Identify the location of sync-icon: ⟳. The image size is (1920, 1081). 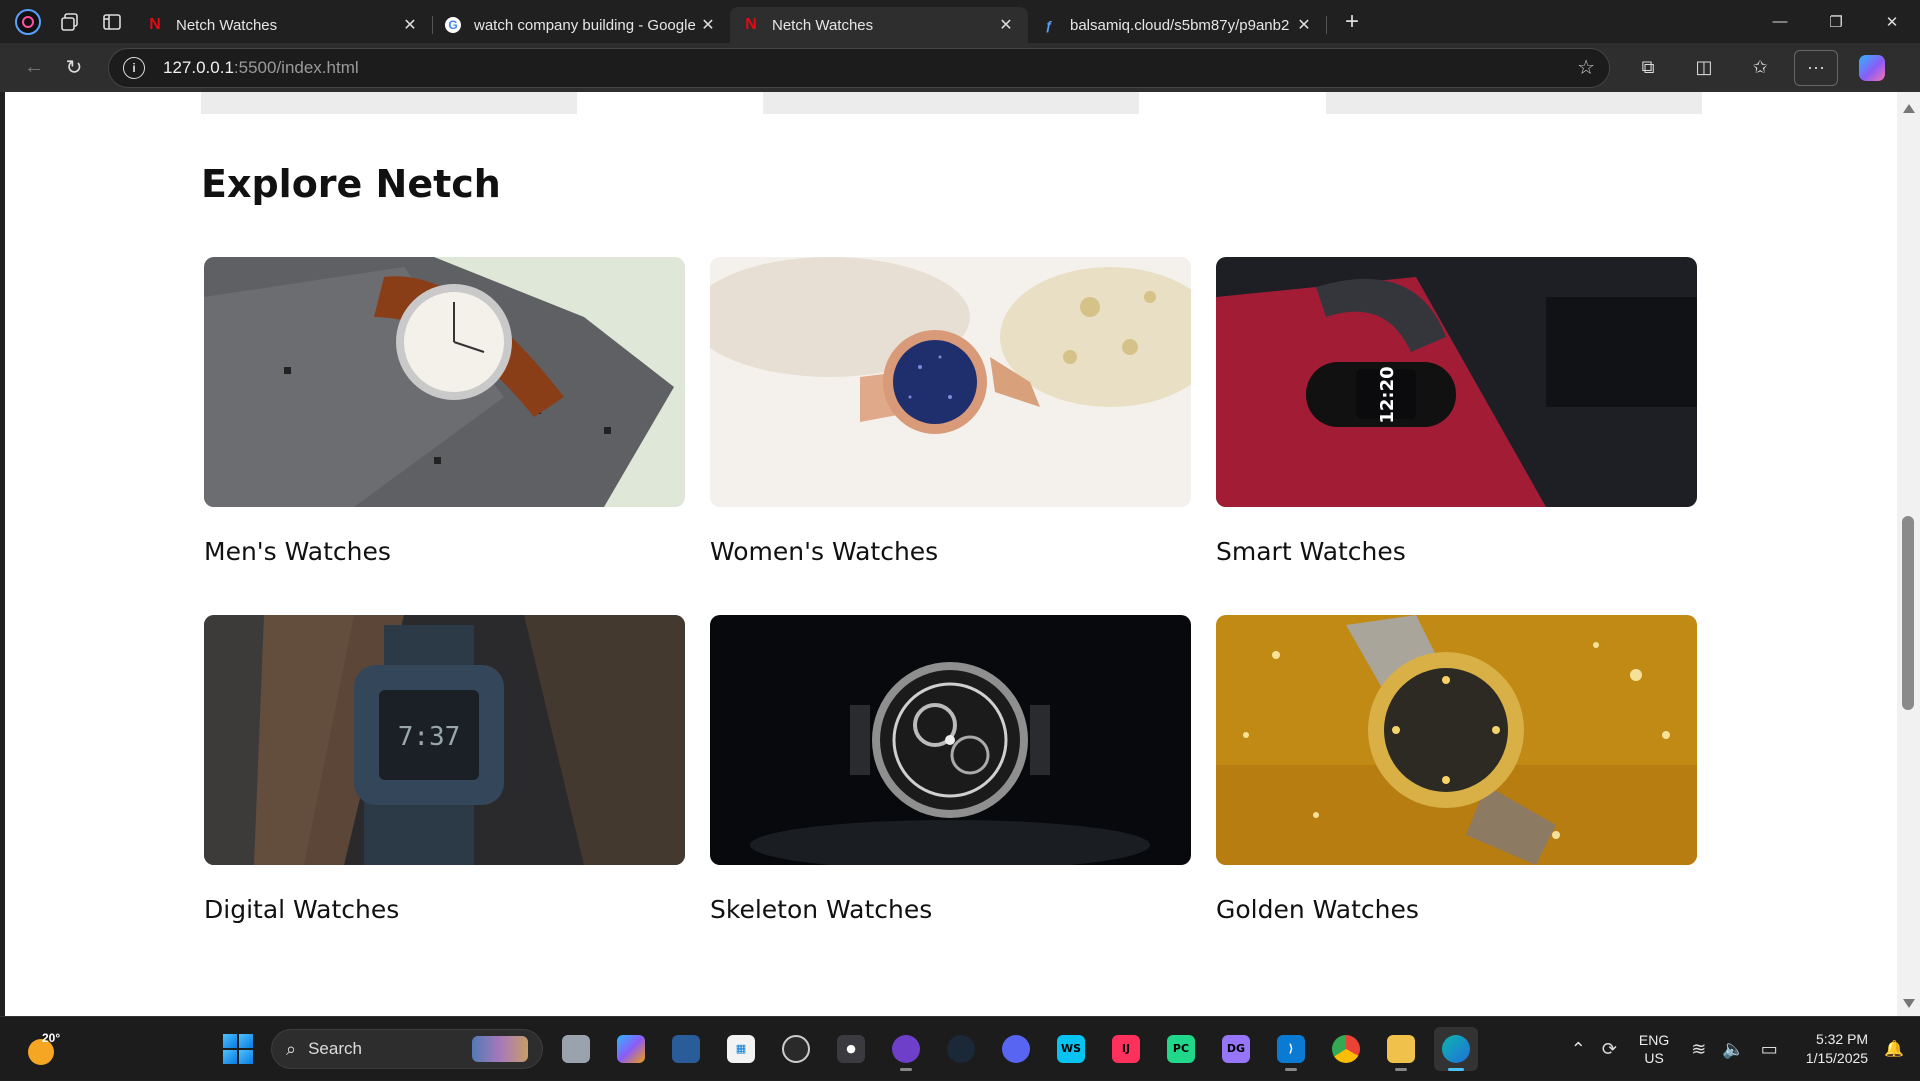
(1609, 1049).